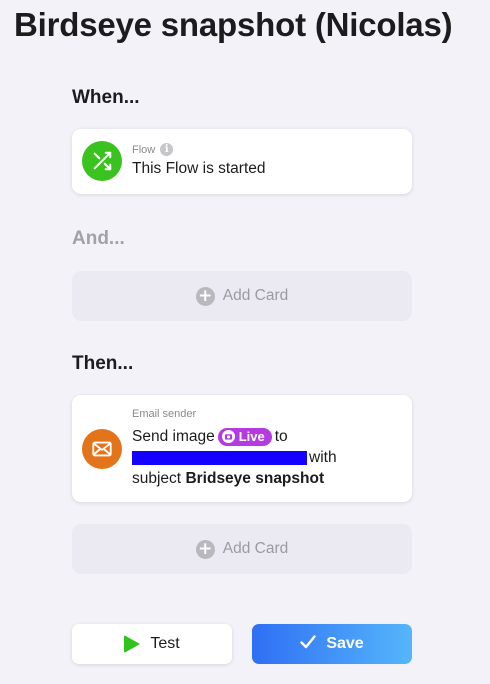 The image size is (490, 684). Describe the element at coordinates (255, 478) in the screenshot. I see `email-subject: Bridseye snapshot` at that location.